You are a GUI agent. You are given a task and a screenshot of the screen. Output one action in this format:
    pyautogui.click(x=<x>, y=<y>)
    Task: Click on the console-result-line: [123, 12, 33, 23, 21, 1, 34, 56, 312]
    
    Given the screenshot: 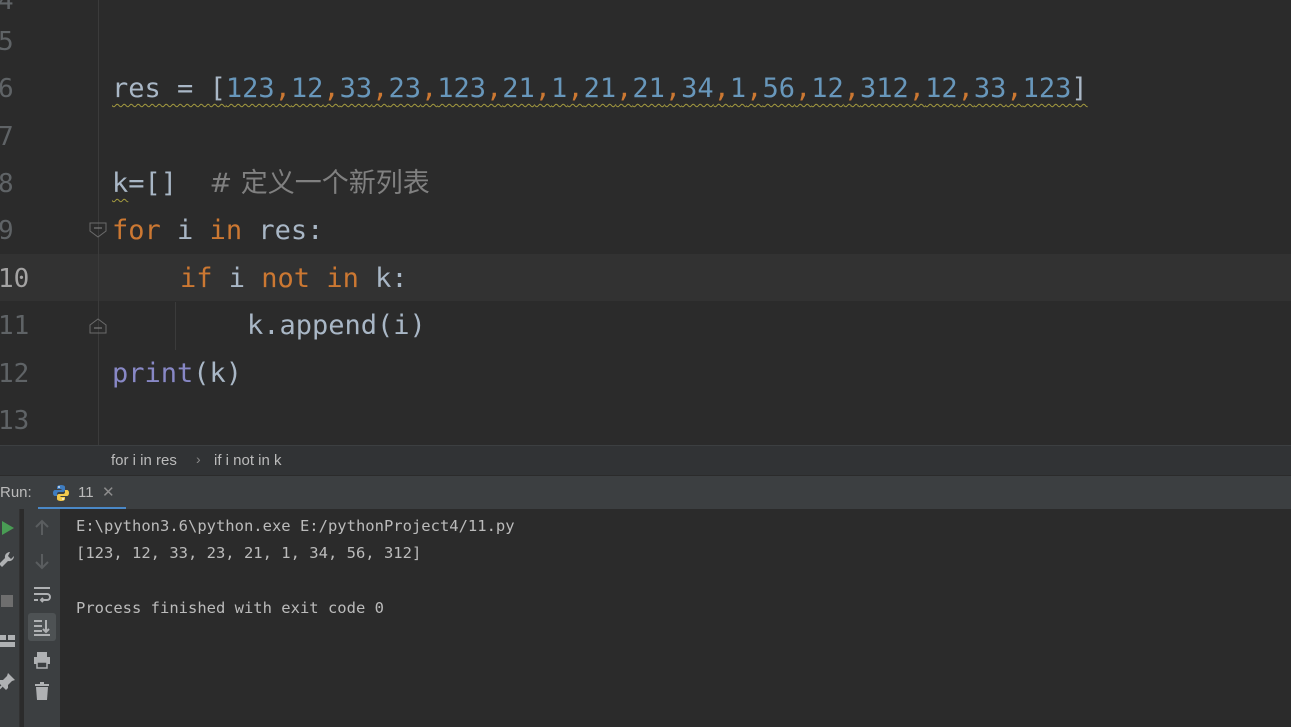 What is the action you would take?
    pyautogui.click(x=249, y=553)
    